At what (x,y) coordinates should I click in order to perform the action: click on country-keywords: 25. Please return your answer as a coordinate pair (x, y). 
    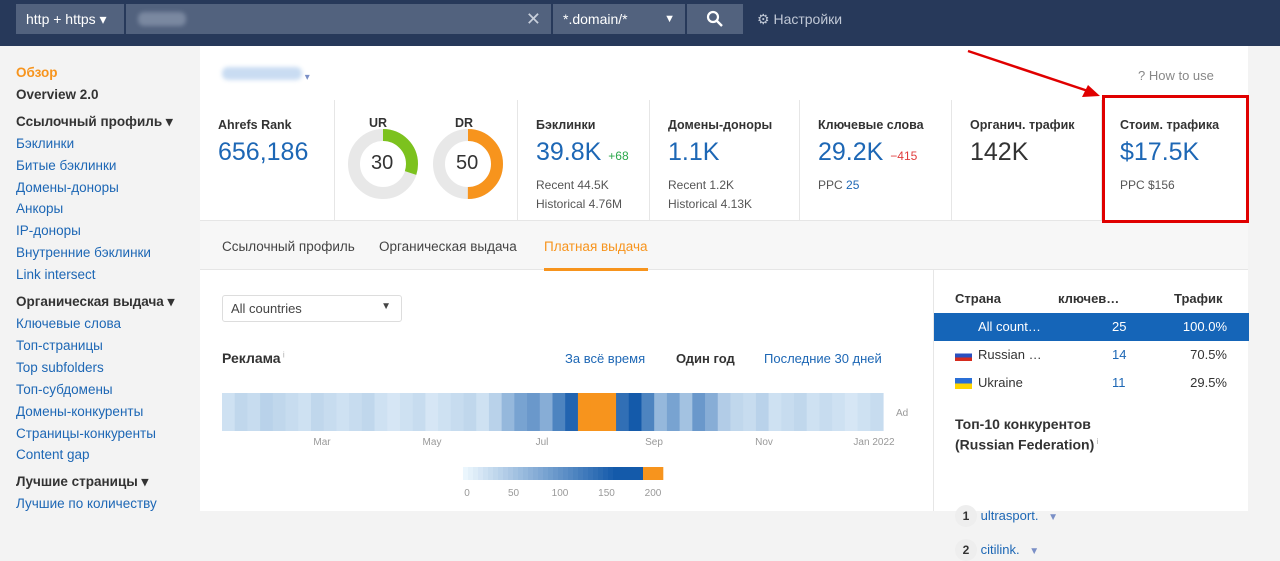
    Looking at the image, I should click on (1119, 326).